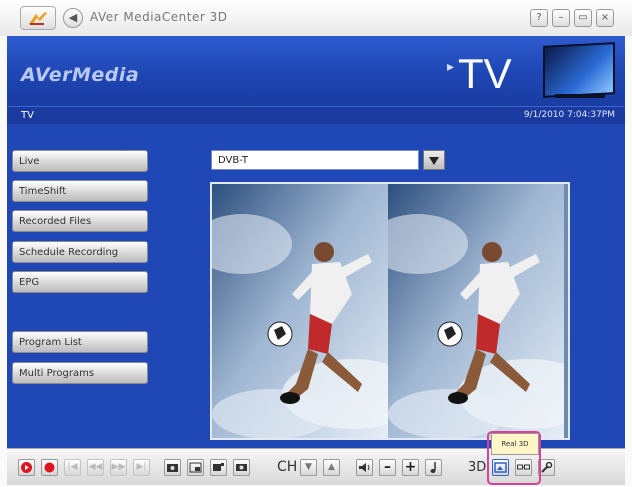 The image size is (632, 487). I want to click on 3d-label: 3D, so click(477, 467).